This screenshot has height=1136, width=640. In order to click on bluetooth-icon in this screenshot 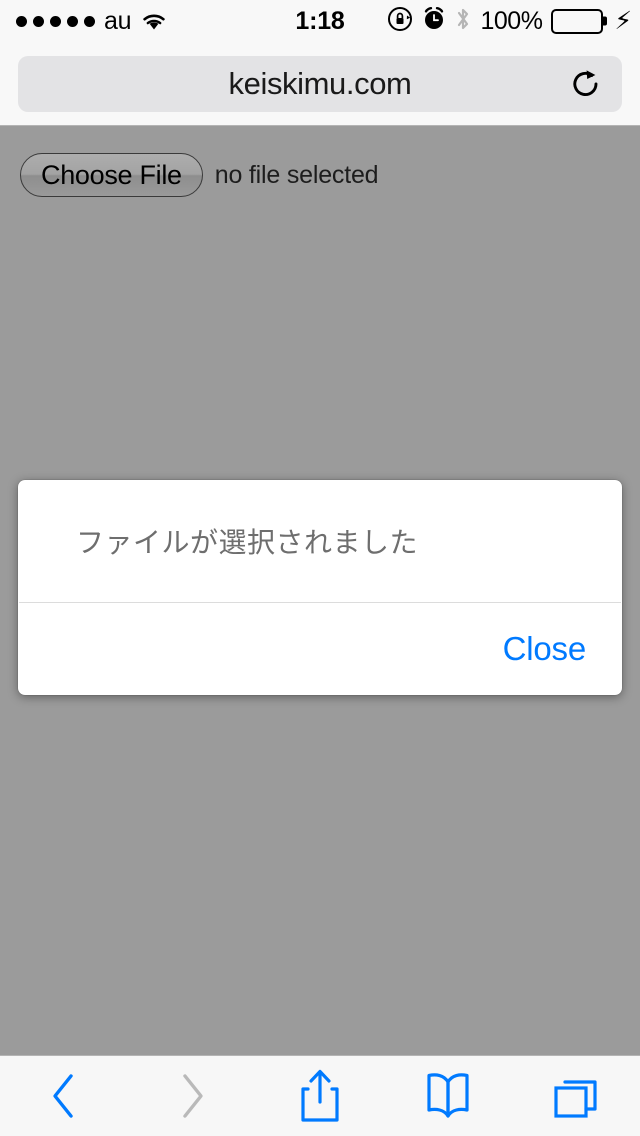, I will do `click(463, 21)`.